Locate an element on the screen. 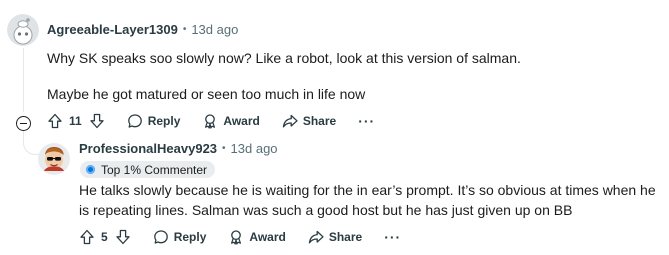 Image resolution: width=669 pixels, height=255 pixels. thread-line is located at coordinates (23, 80).